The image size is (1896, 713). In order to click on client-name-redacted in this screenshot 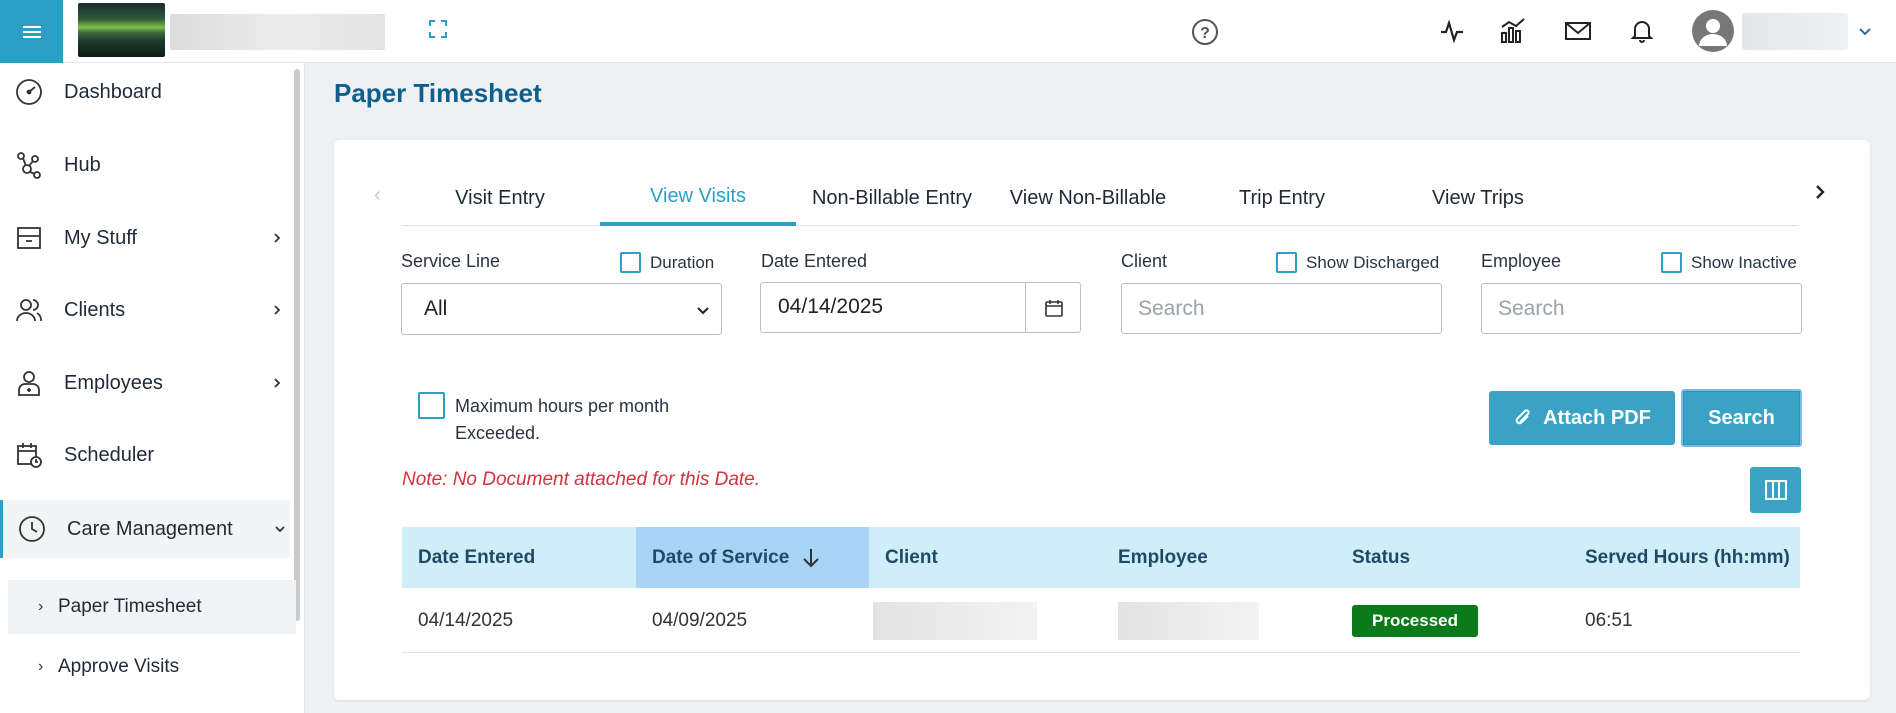, I will do `click(955, 620)`.